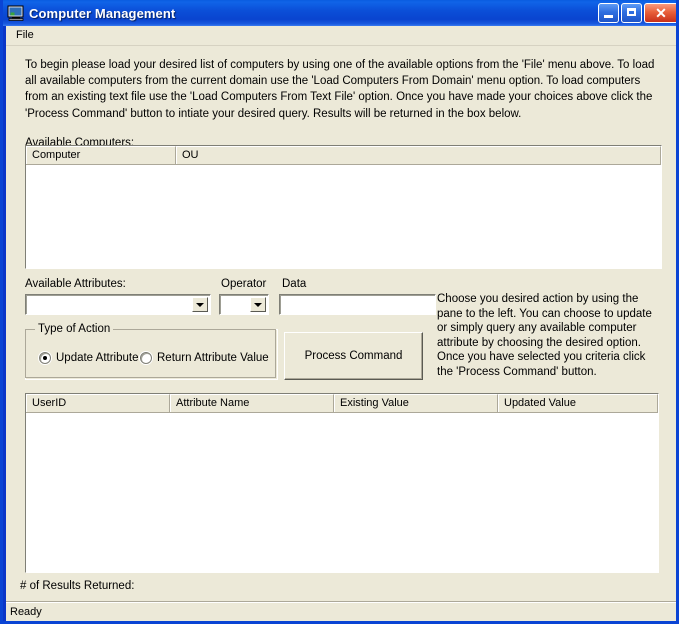 This screenshot has height=624, width=679. Describe the element at coordinates (339, 13) in the screenshot. I see `title-bar: Computer Management ✕` at that location.